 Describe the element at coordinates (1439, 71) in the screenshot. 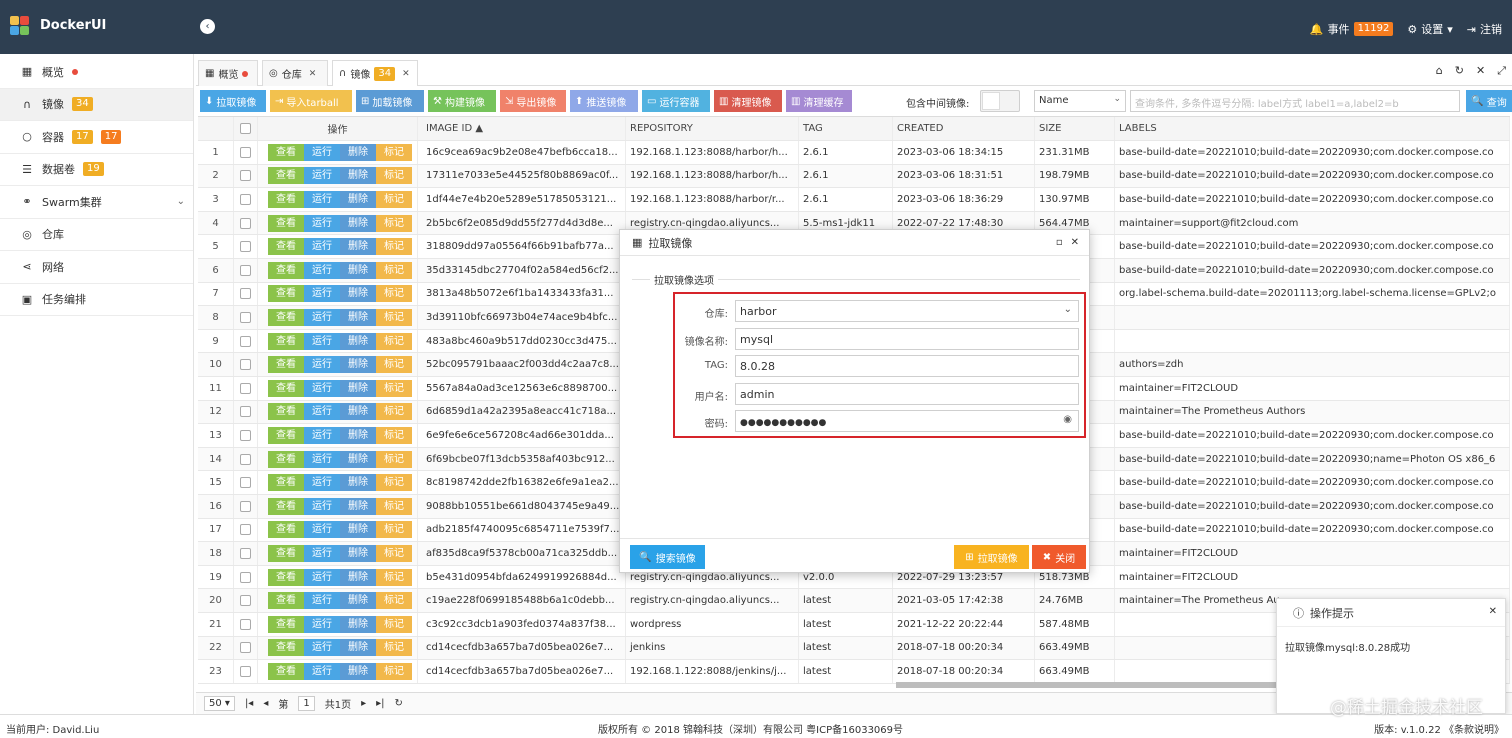

I see `home-icon: ⌂` at that location.